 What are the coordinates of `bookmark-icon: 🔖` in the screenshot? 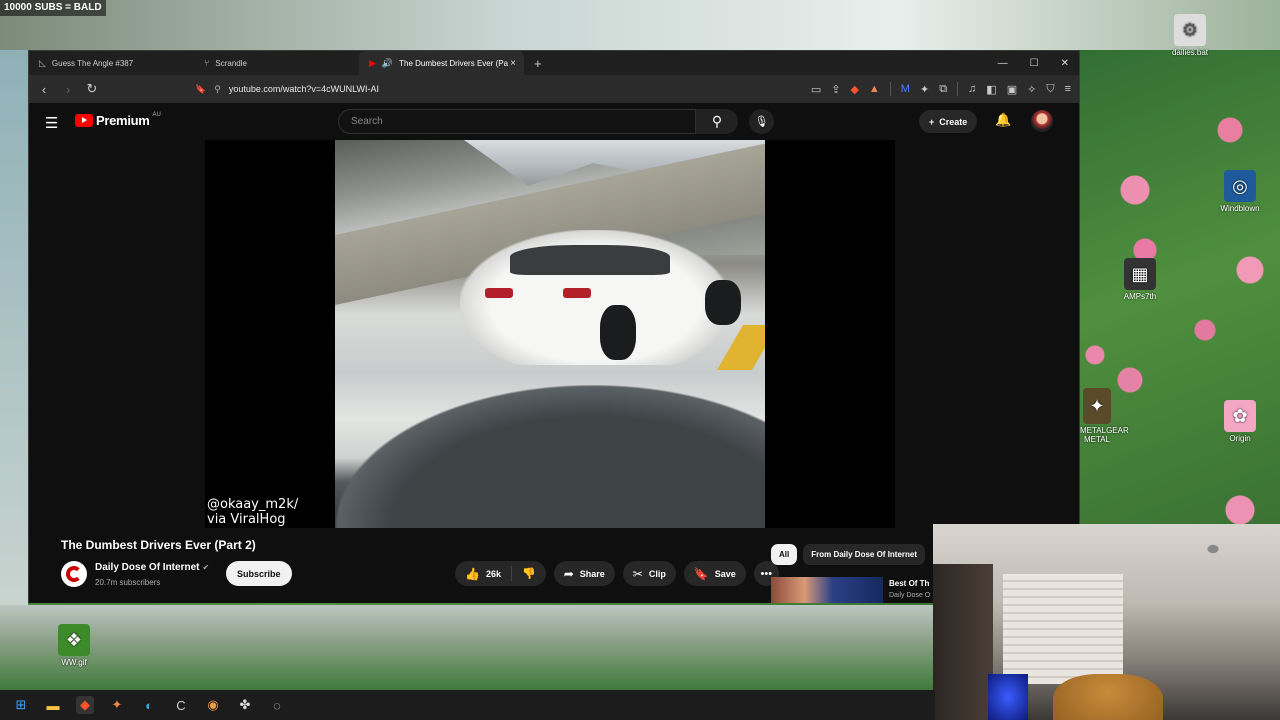 It's located at (200, 89).